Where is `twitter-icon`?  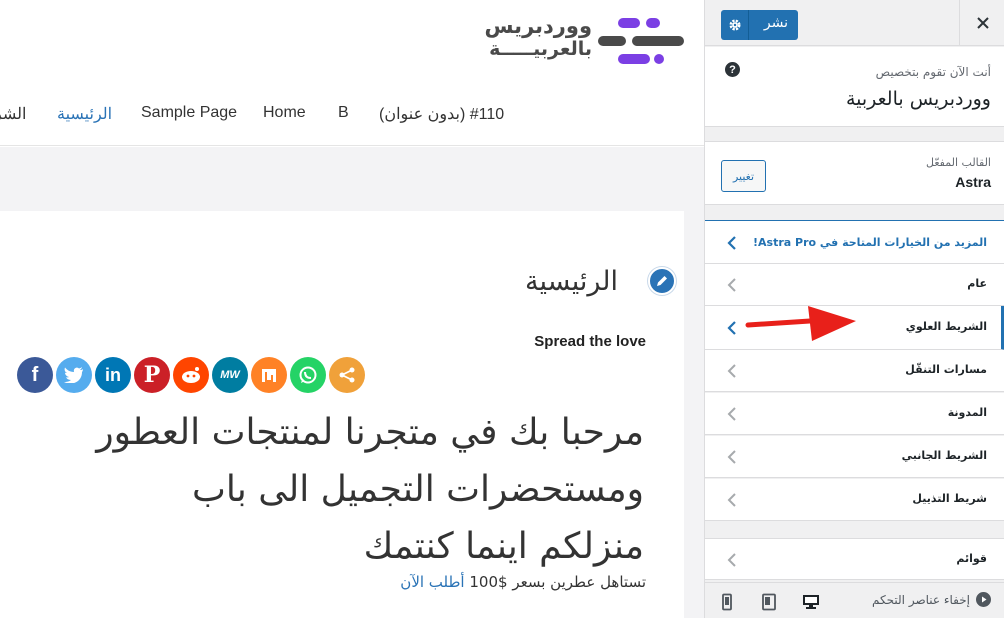
twitter-icon is located at coordinates (74, 375).